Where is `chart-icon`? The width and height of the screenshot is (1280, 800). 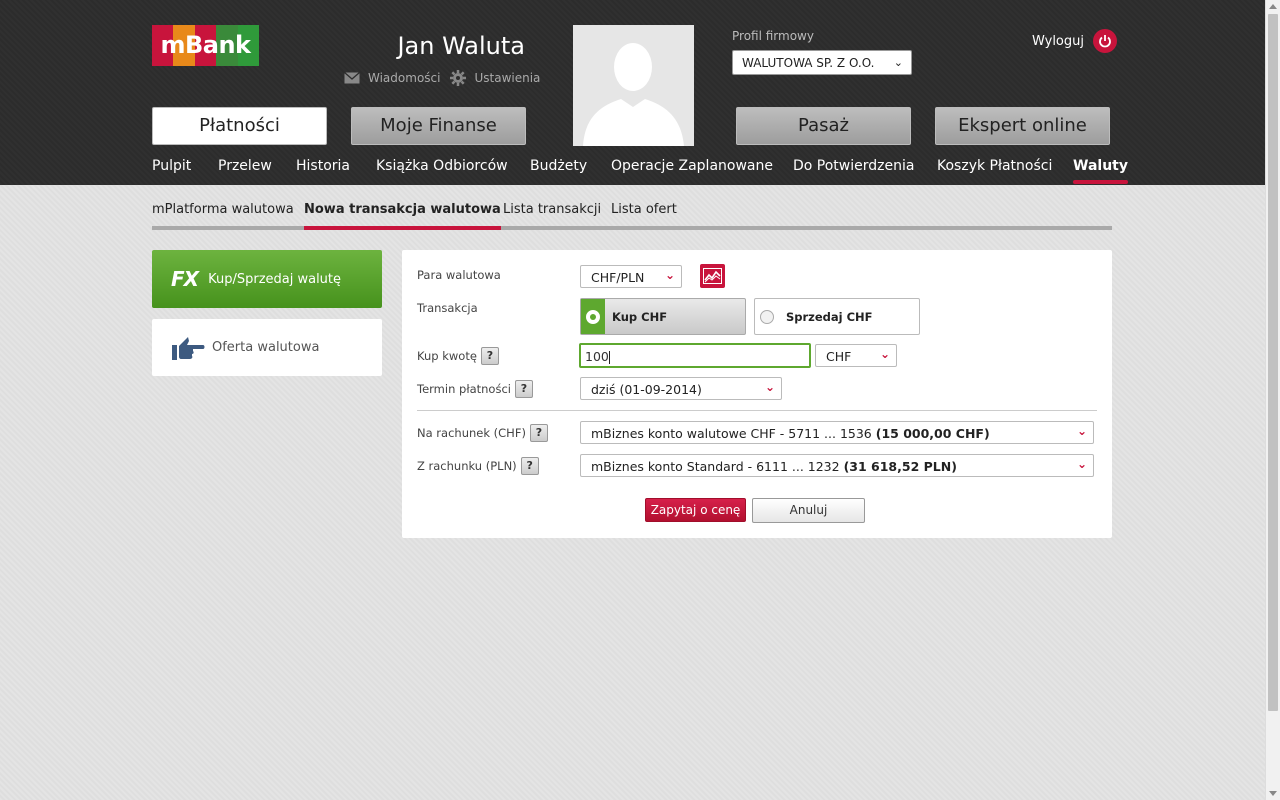
chart-icon is located at coordinates (712, 276).